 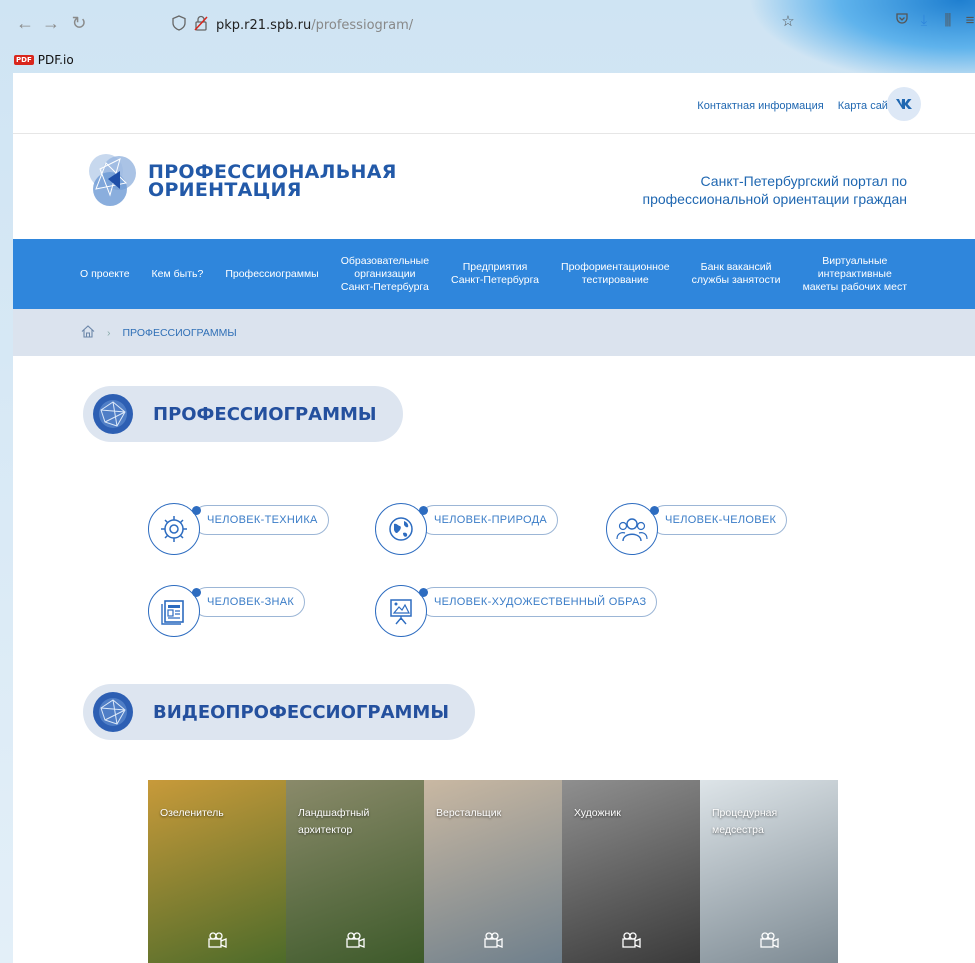 I want to click on video-label-line1: Озеленитель, so click(x=192, y=813).